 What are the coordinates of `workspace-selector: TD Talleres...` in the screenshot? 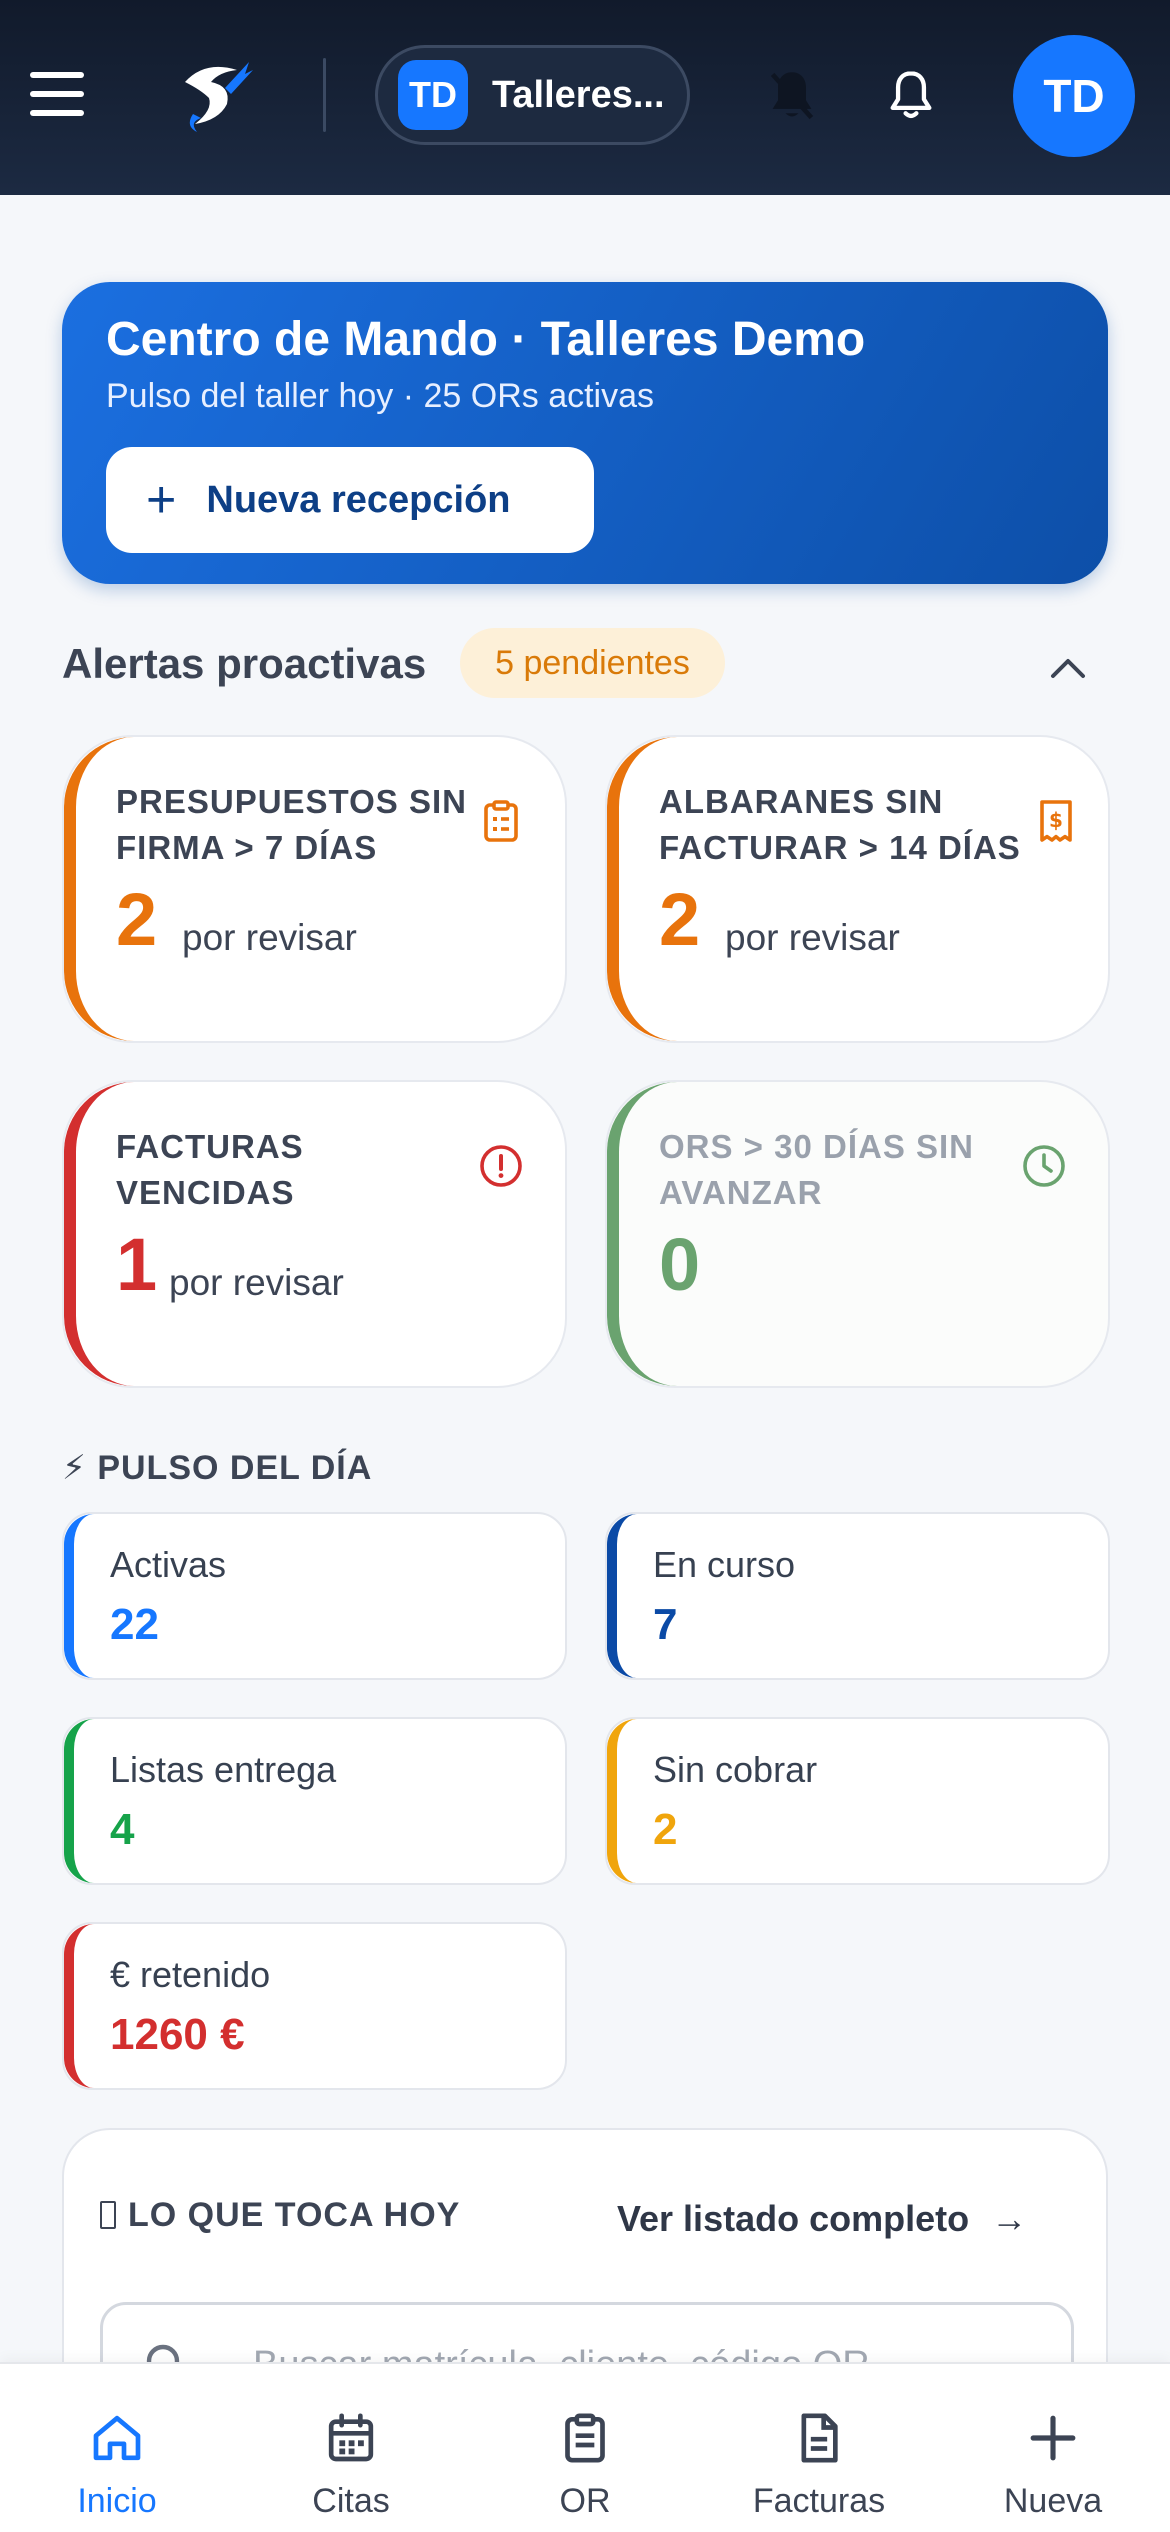 It's located at (532, 95).